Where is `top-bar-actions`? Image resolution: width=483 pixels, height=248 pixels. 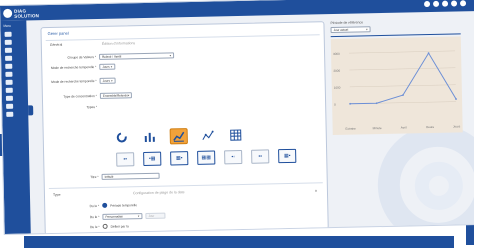
top-bar-actions is located at coordinates (445, 4).